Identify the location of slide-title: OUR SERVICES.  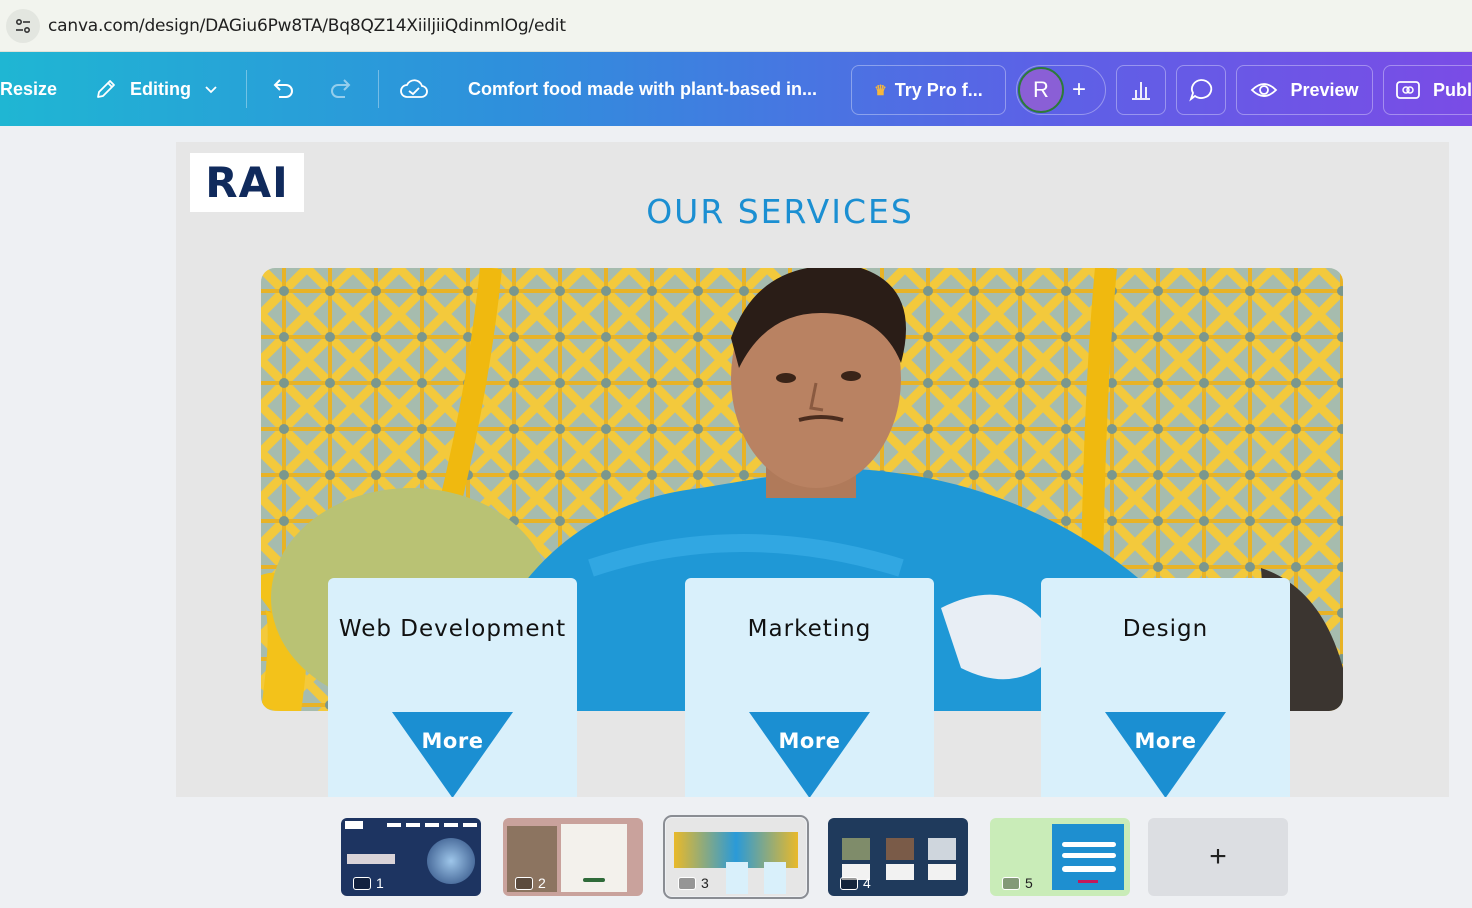
(780, 211).